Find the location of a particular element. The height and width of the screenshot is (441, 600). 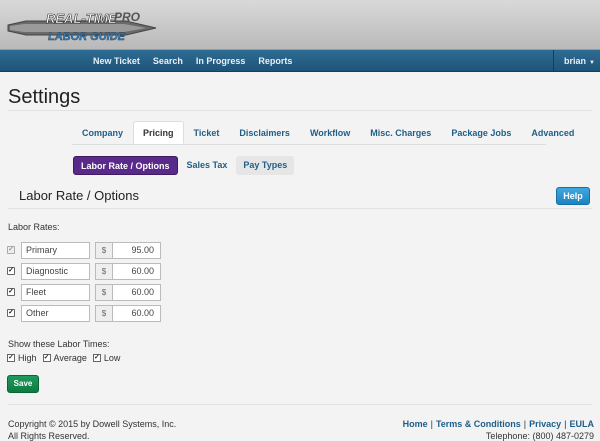

section-title: Labor Rate / Options is located at coordinates (79, 195).